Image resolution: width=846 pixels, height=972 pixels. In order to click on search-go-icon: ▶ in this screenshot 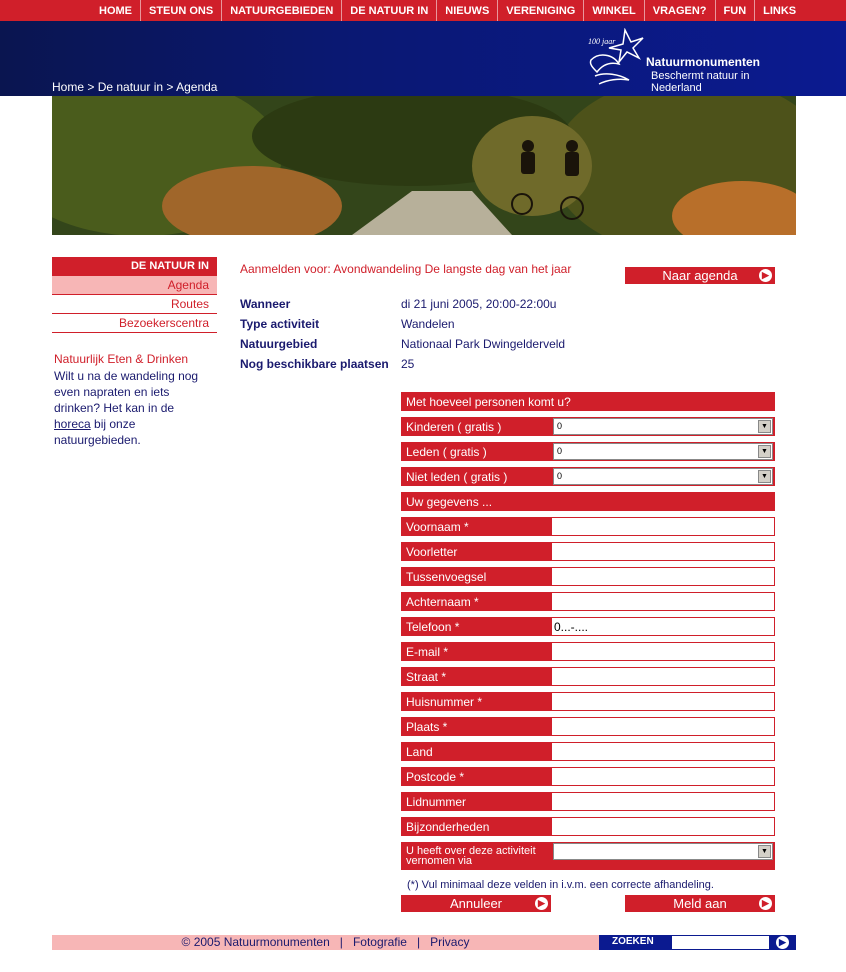, I will do `click(782, 942)`.